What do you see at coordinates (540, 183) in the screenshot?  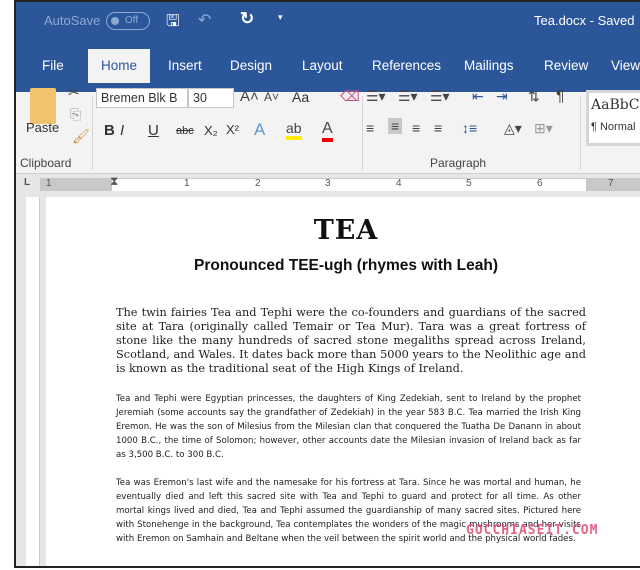 I see `ruler-mark: 6` at bounding box center [540, 183].